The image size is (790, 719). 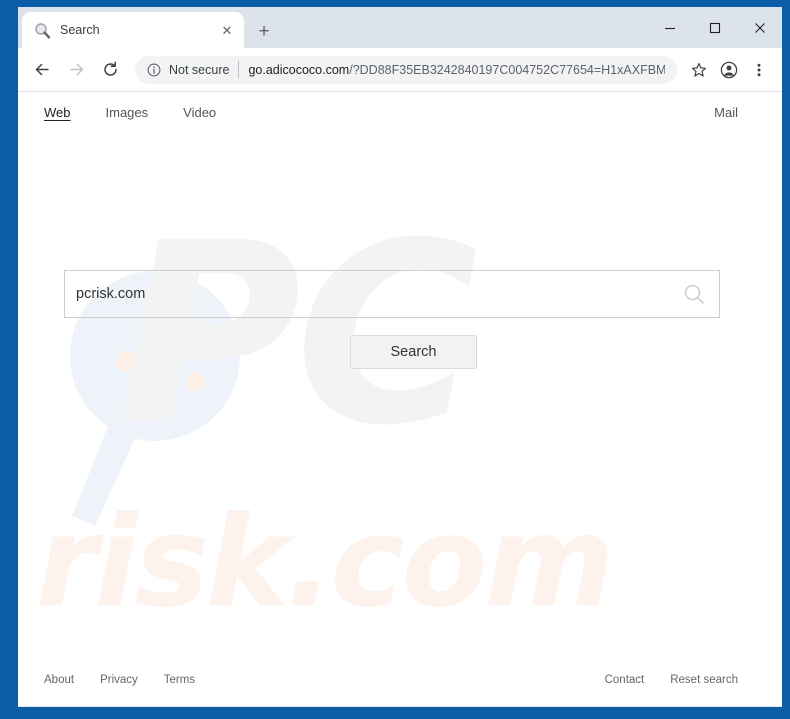 I want to click on nav-link-mail: Mail, so click(x=726, y=112).